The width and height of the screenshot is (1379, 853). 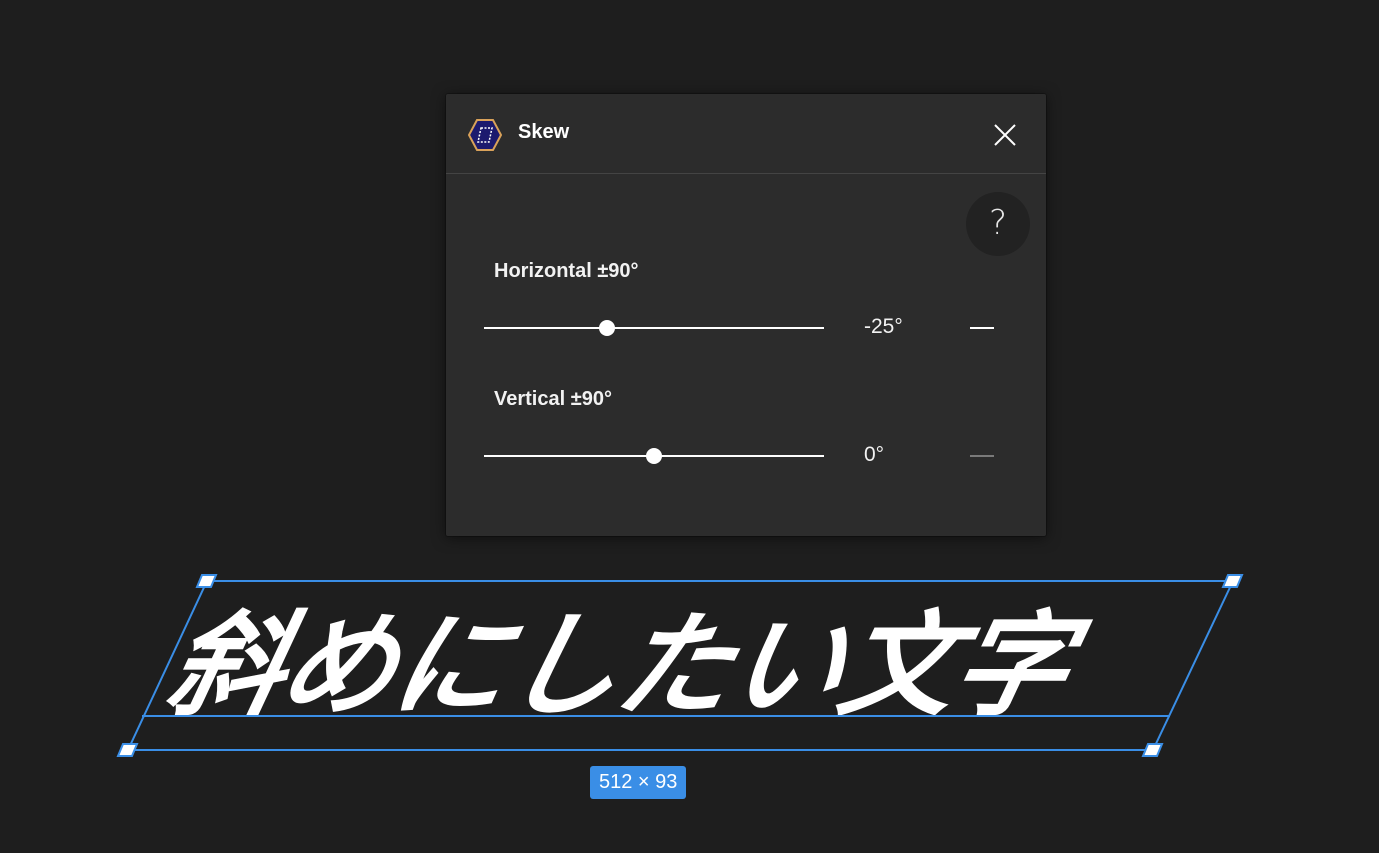 What do you see at coordinates (566, 271) in the screenshot?
I see `horizontal-label: Horizontal ±90°` at bounding box center [566, 271].